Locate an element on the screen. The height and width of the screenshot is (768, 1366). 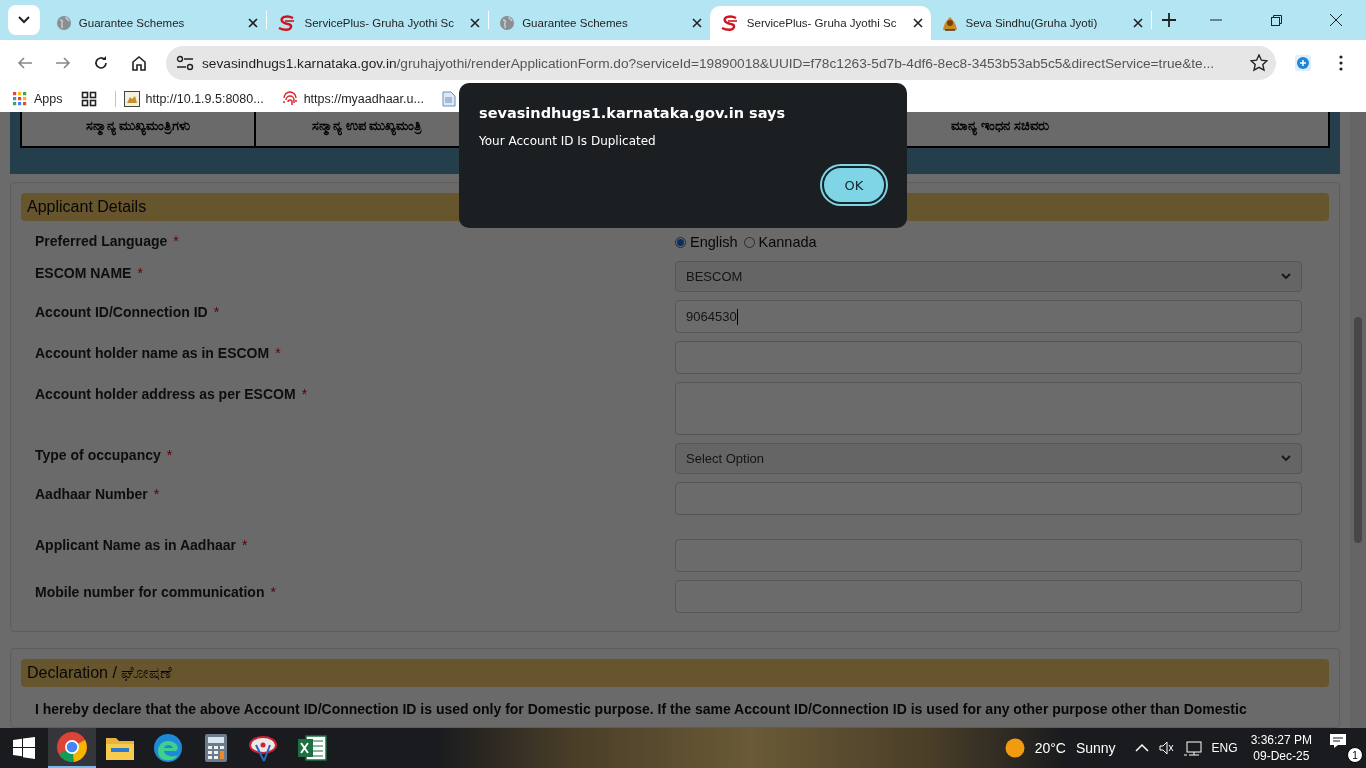
tab-search-button is located at coordinates (24, 20).